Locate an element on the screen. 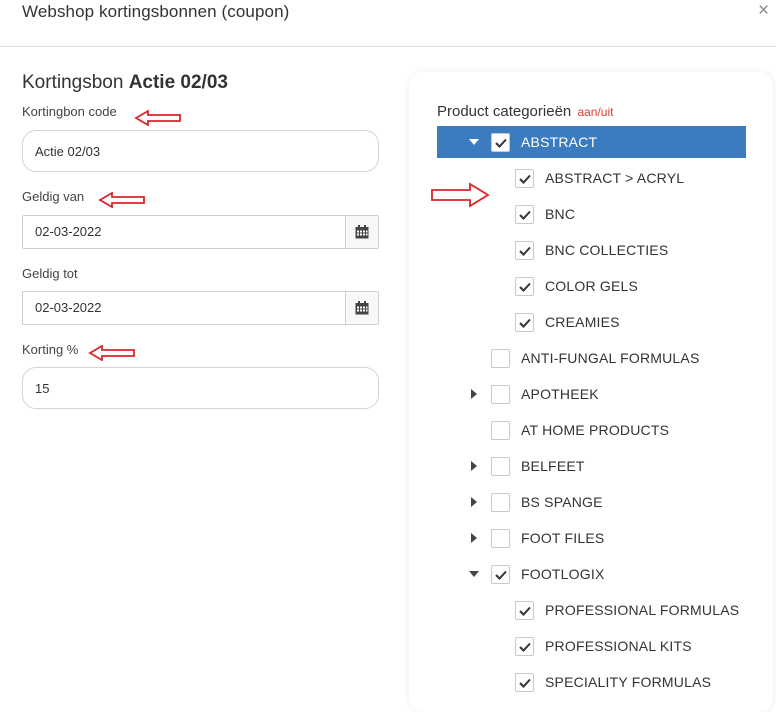 The height and width of the screenshot is (712, 776). category-label: ANTI-FUNGAL FORMULAS is located at coordinates (610, 358).